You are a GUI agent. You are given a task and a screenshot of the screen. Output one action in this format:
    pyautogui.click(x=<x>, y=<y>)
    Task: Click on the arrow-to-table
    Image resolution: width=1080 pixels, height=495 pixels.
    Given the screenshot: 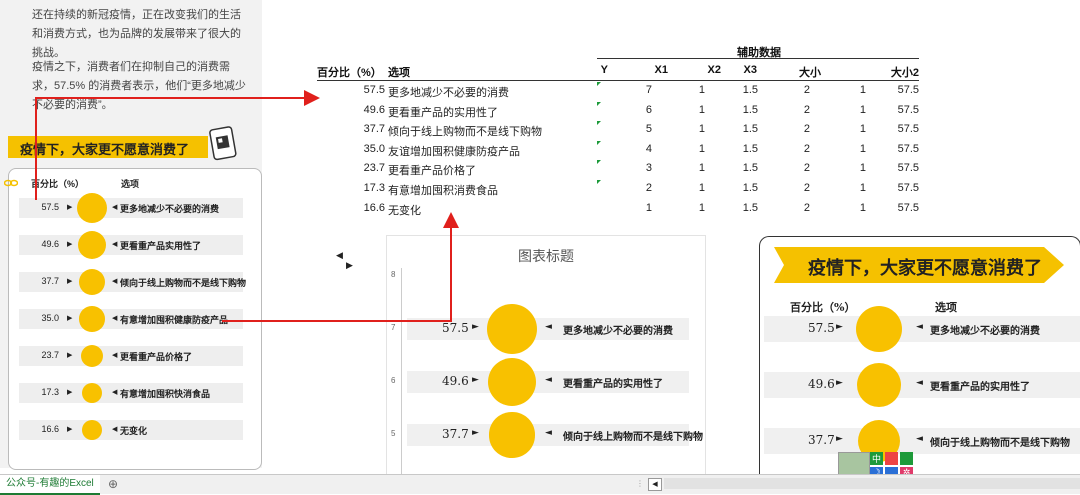 What is the action you would take?
    pyautogui.click(x=177, y=145)
    